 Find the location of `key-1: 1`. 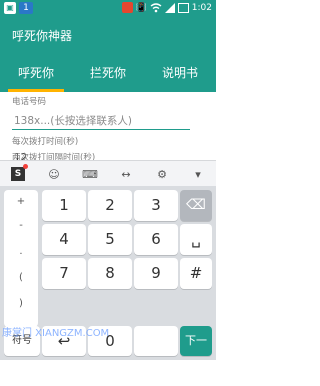

key-1: 1 is located at coordinates (64, 205).